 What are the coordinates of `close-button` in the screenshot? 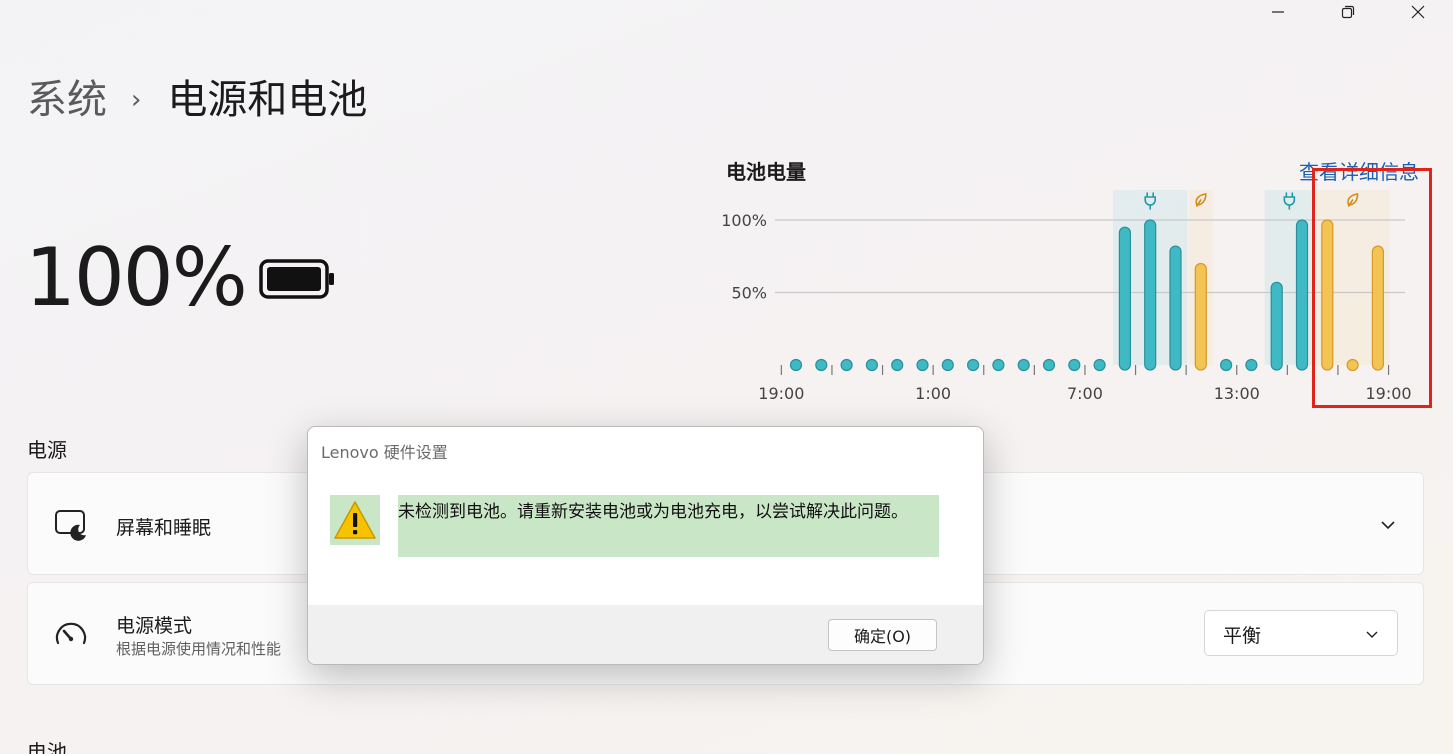 It's located at (1418, 12).